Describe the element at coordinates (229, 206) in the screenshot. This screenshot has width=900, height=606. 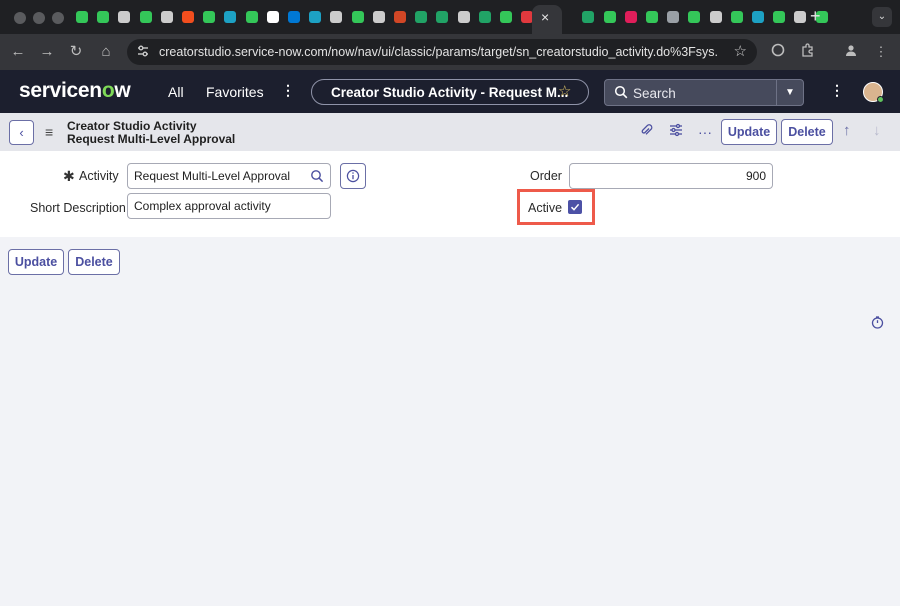
I see `short-description-field: Complex approval activity` at that location.